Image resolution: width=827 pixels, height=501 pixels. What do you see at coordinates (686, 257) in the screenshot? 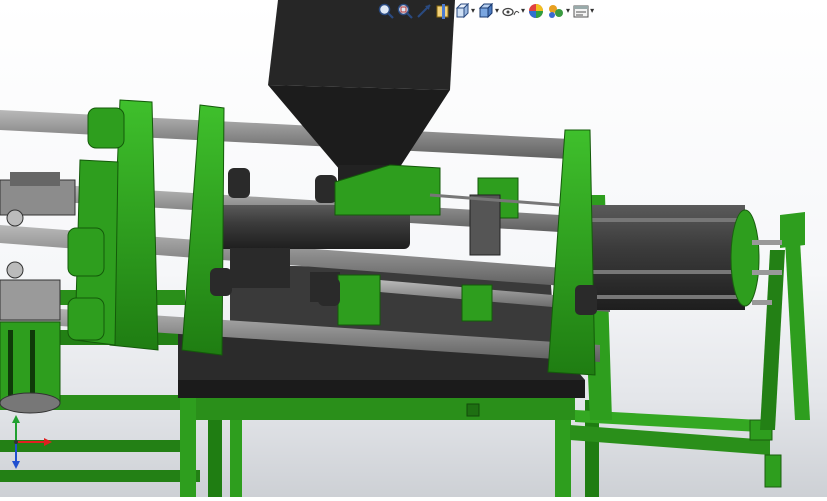
I see `clamp-cylinder` at bounding box center [686, 257].